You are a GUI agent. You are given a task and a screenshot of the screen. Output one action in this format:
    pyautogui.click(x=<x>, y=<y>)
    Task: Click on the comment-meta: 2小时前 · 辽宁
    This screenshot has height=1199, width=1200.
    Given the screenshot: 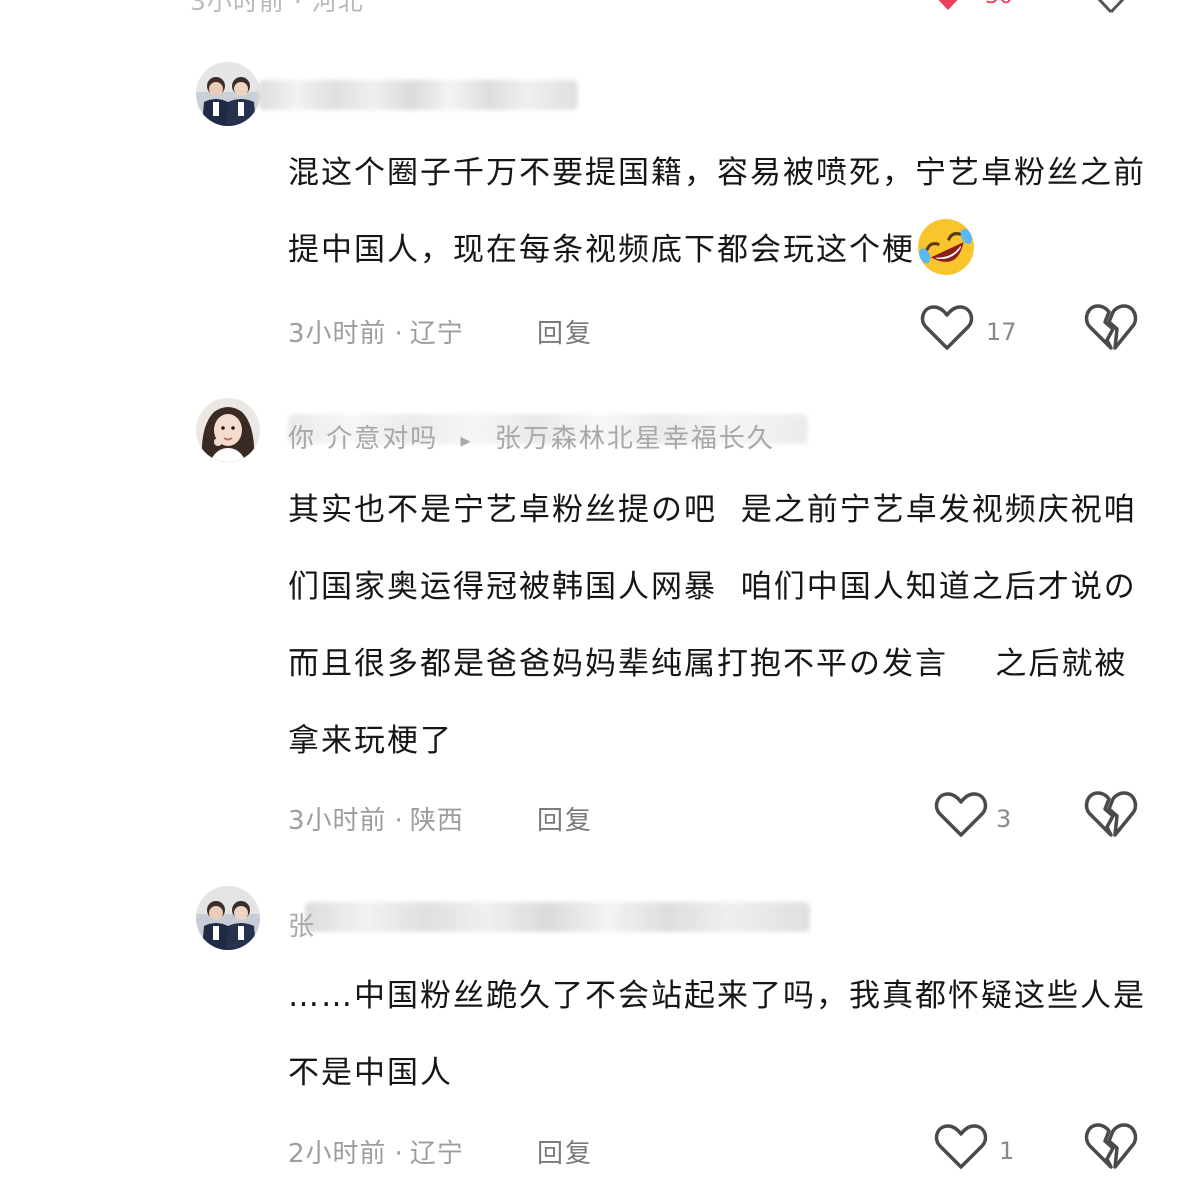 What is the action you would take?
    pyautogui.click(x=376, y=1154)
    